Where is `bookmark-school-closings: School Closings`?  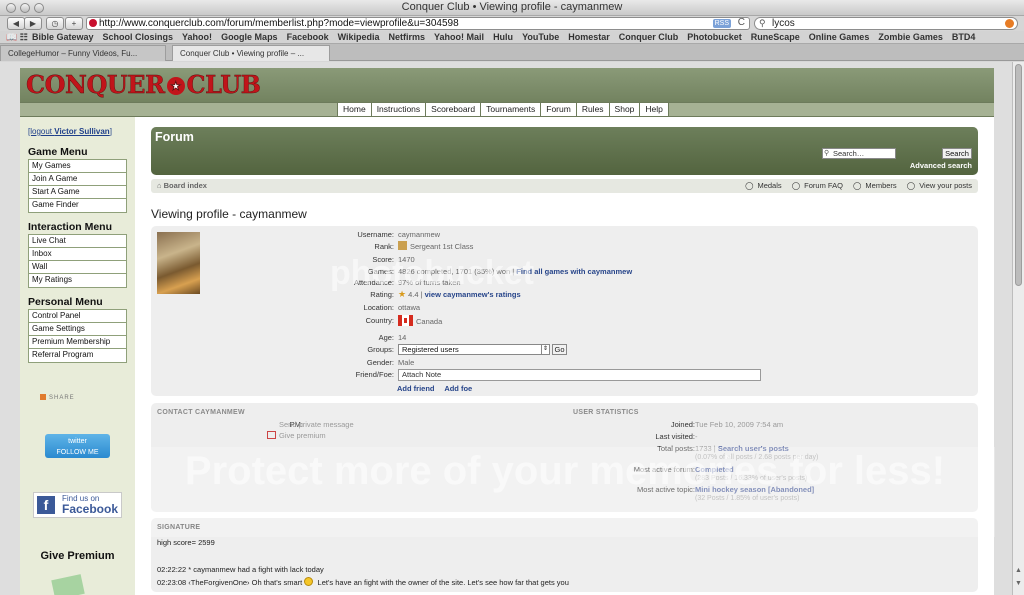
bookmark-school-closings: School Closings is located at coordinates (138, 37).